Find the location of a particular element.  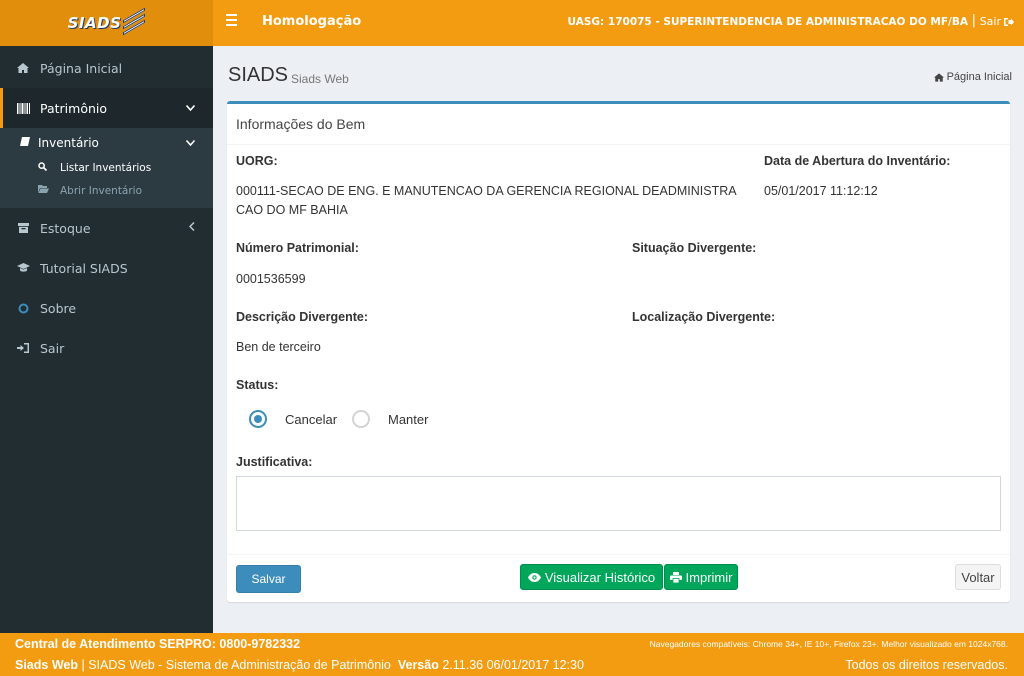

box-icon is located at coordinates (23, 228).